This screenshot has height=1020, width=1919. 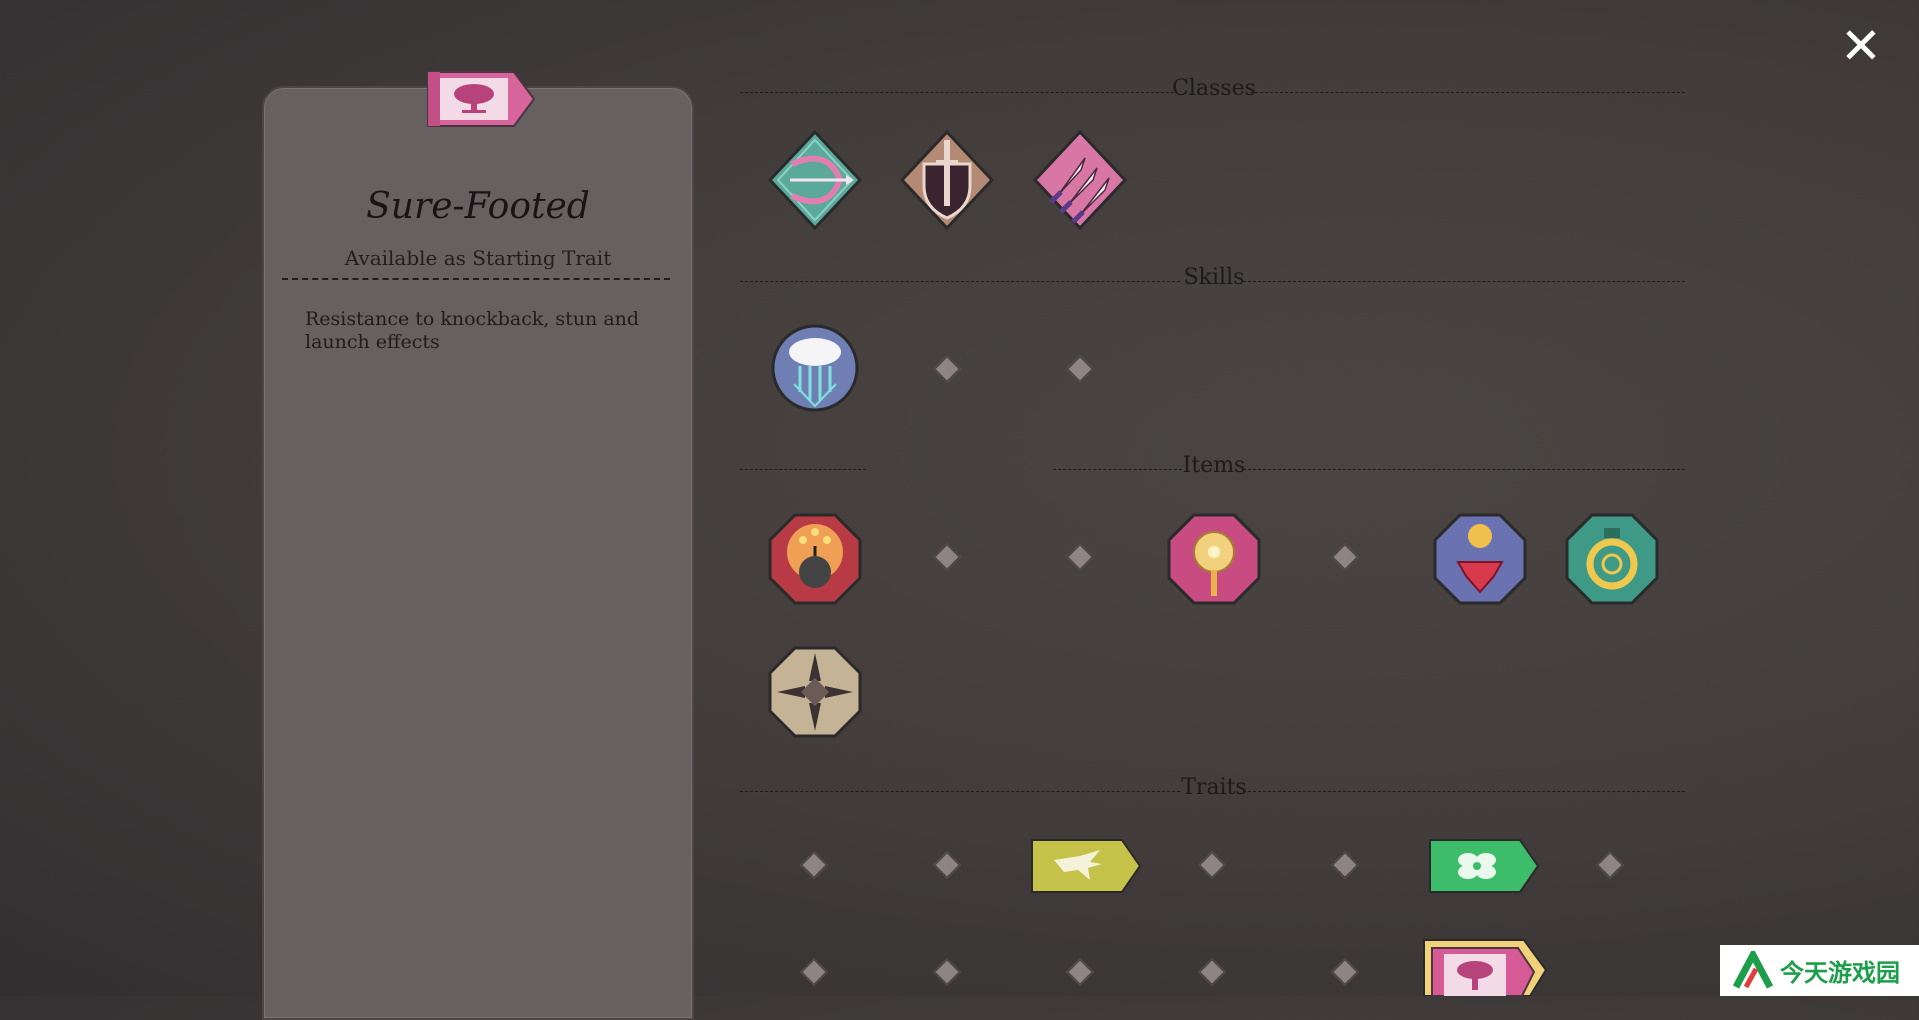 What do you see at coordinates (815, 180) in the screenshot?
I see `bow-icon` at bounding box center [815, 180].